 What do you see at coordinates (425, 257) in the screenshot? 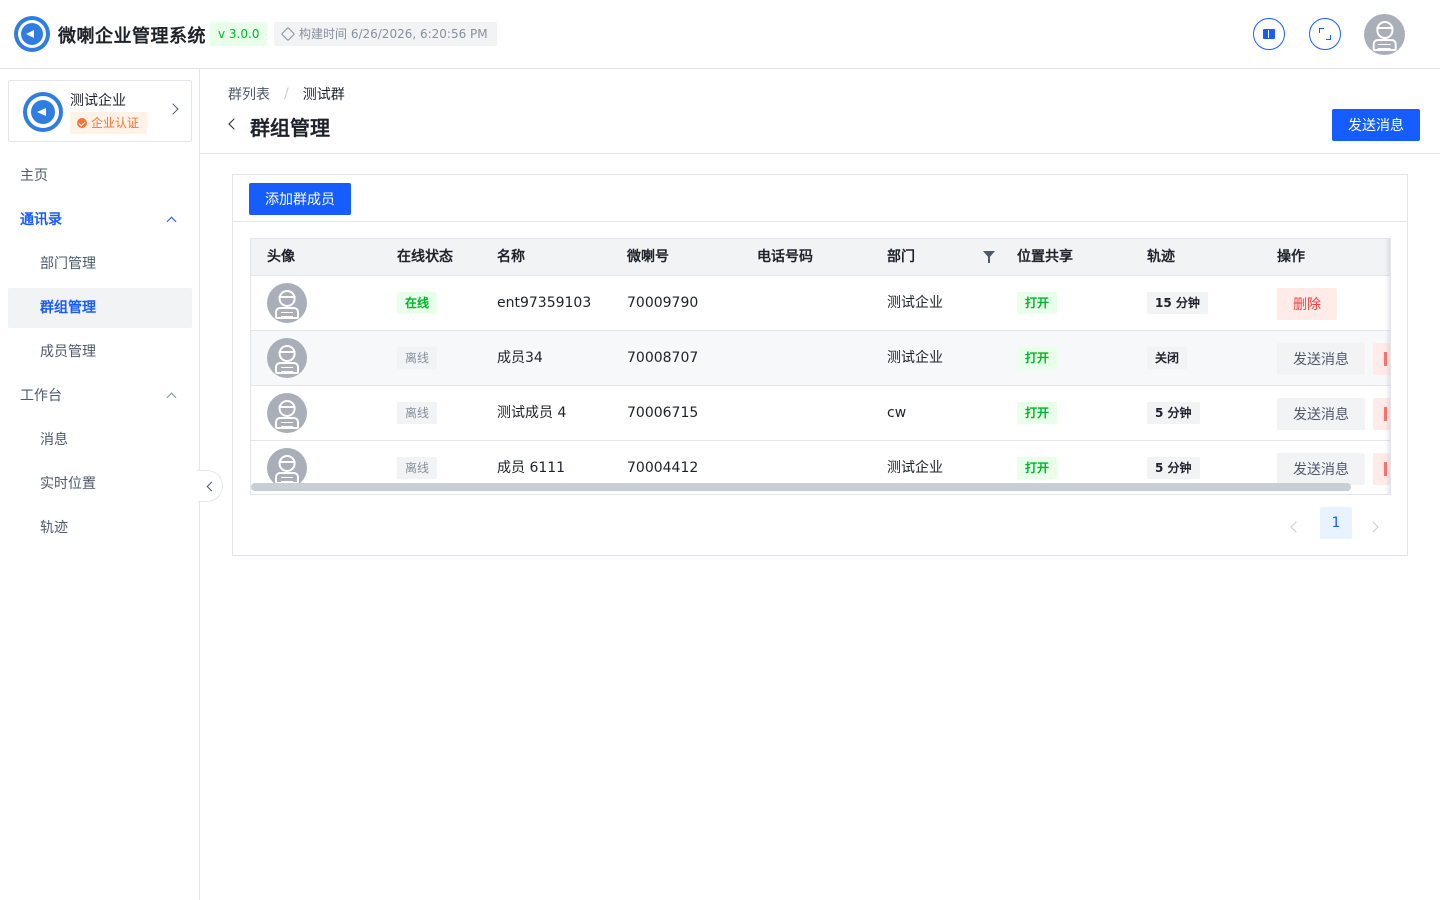
I see `column-header-status: 在线状态` at bounding box center [425, 257].